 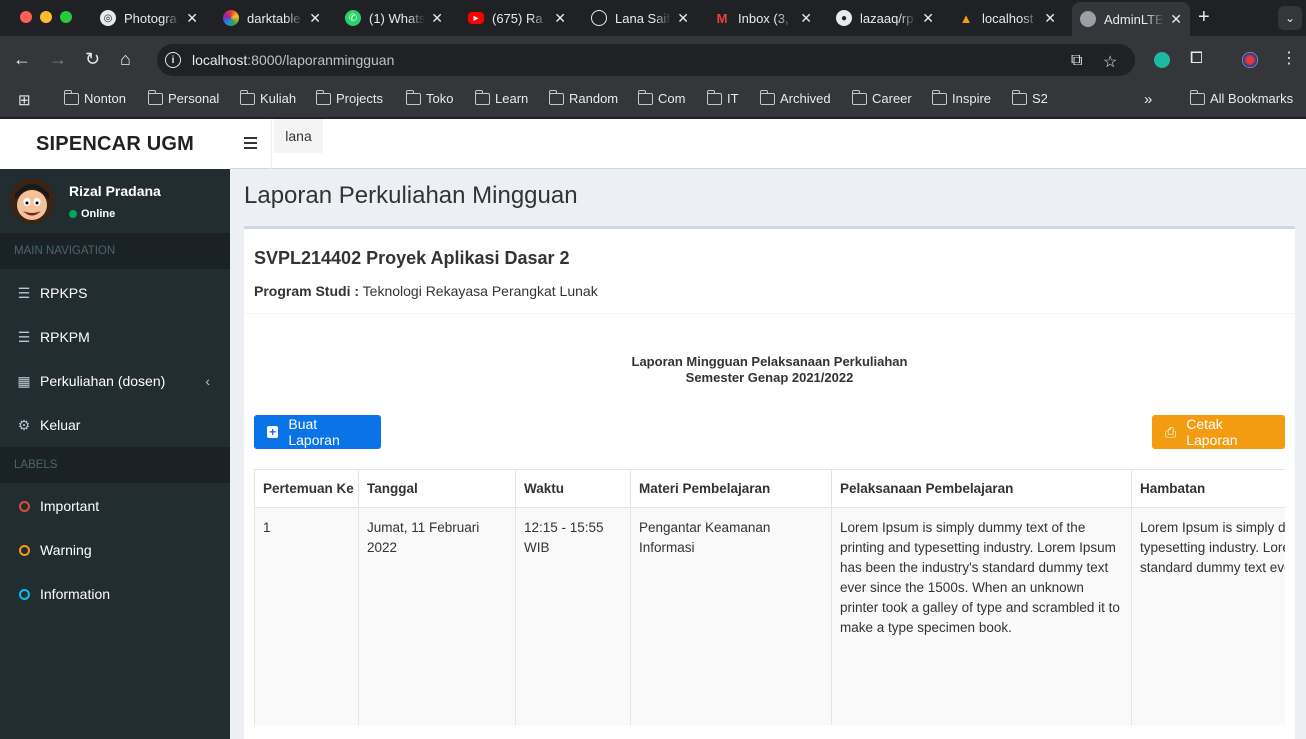 What do you see at coordinates (1212, 432) in the screenshot?
I see `print-report-label: Cetak Laporan` at bounding box center [1212, 432].